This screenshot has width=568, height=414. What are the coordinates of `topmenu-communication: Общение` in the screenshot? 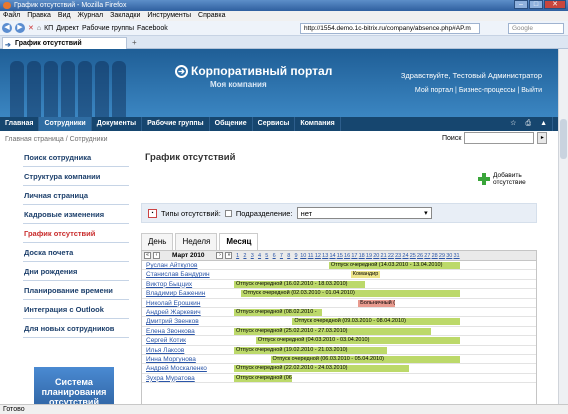 It's located at (231, 124).